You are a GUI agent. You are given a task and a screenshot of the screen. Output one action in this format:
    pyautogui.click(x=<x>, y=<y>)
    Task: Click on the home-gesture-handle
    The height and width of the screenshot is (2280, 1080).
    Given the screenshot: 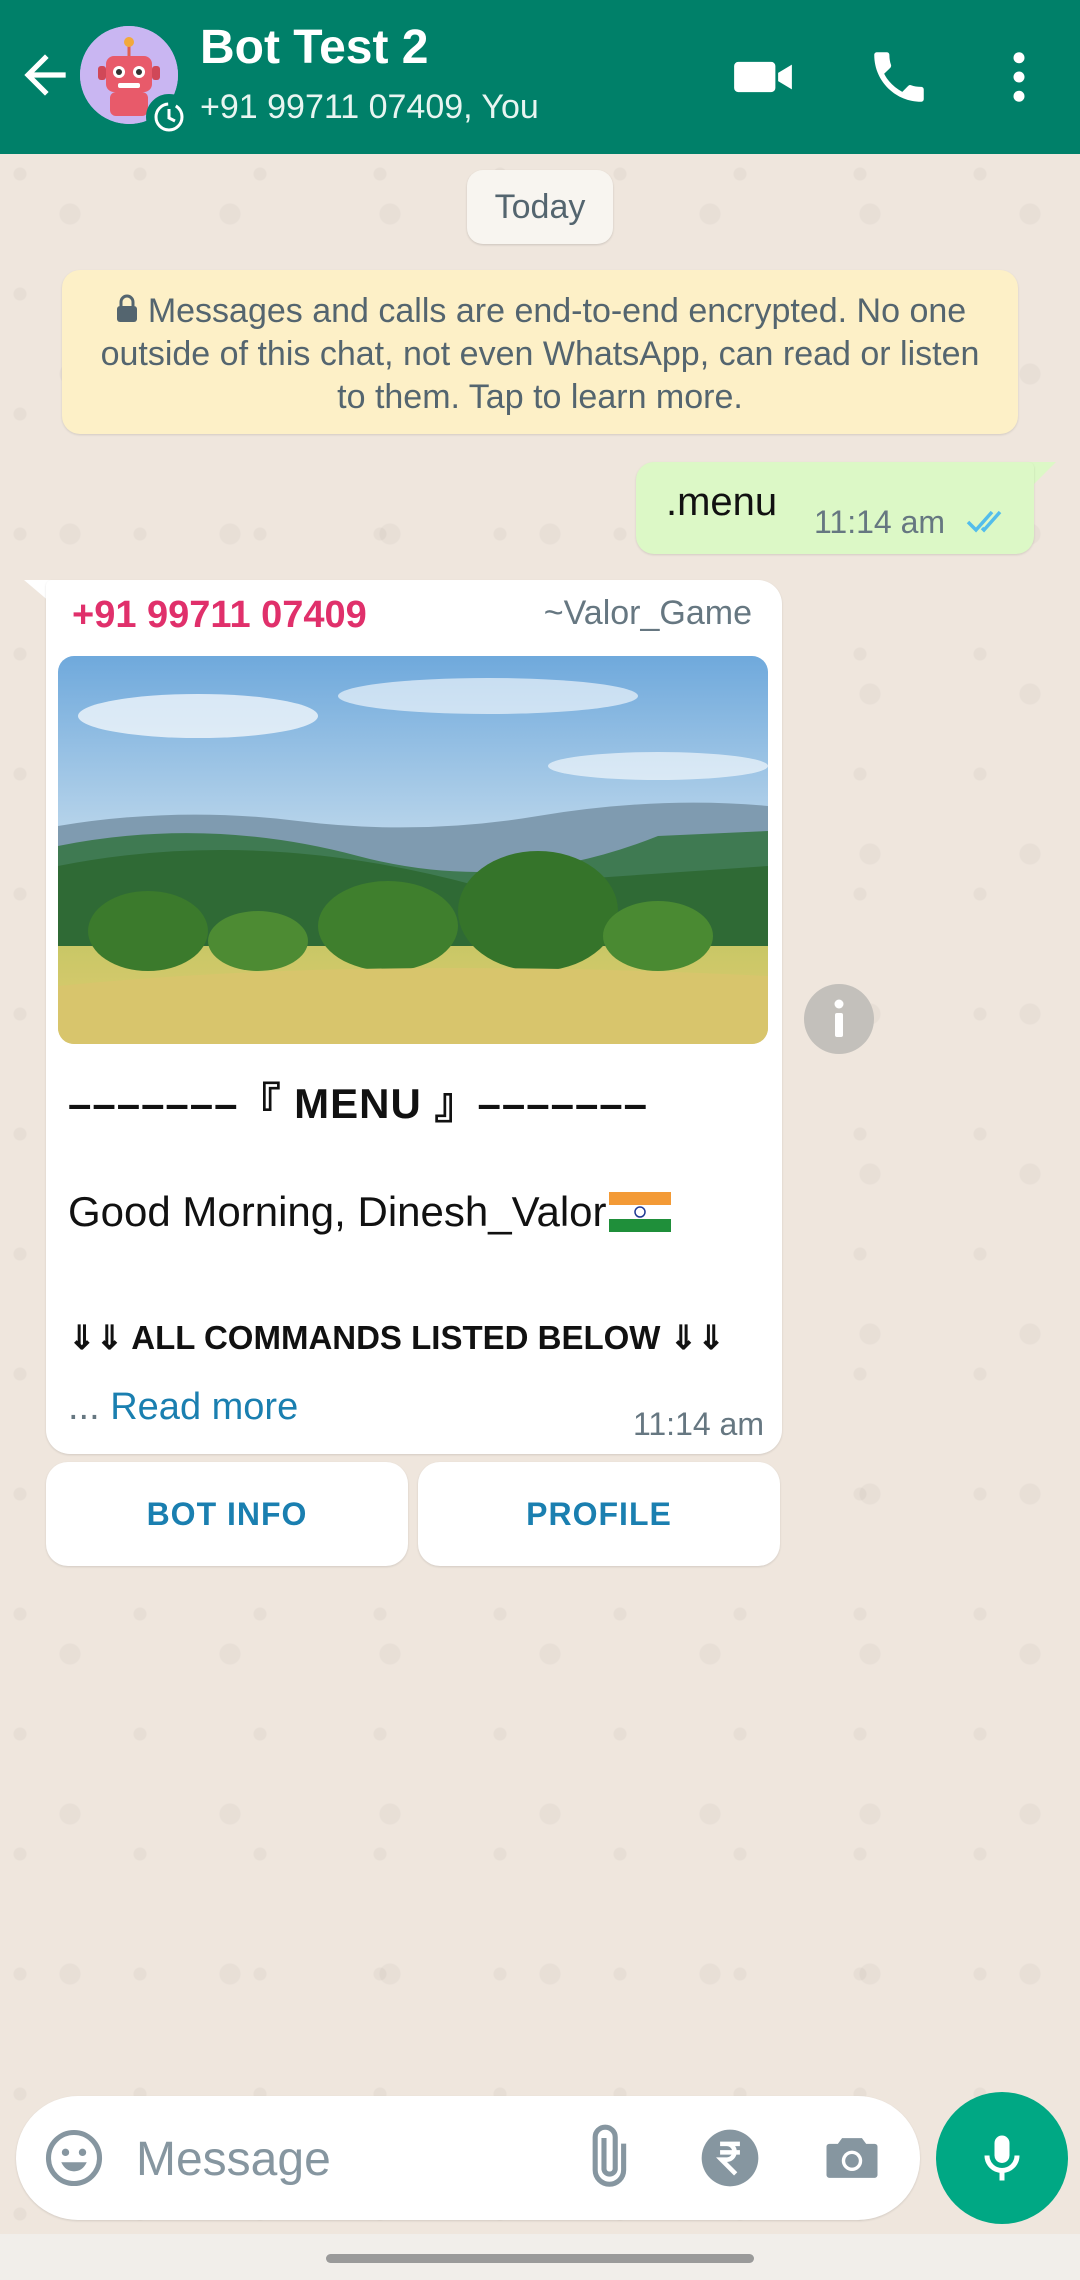 What is the action you would take?
    pyautogui.click(x=540, y=2258)
    